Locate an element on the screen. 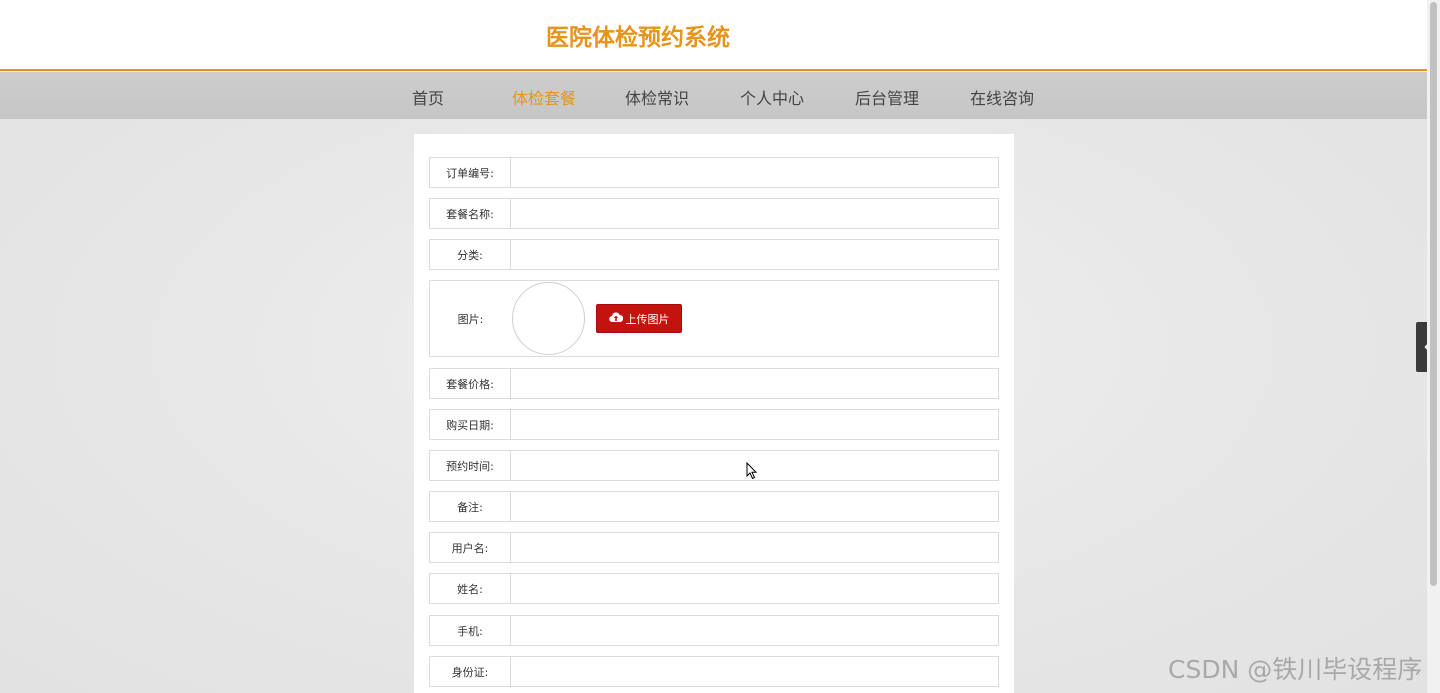 The image size is (1440, 693). form-row-image: 图片: 上传图片 is located at coordinates (714, 318).